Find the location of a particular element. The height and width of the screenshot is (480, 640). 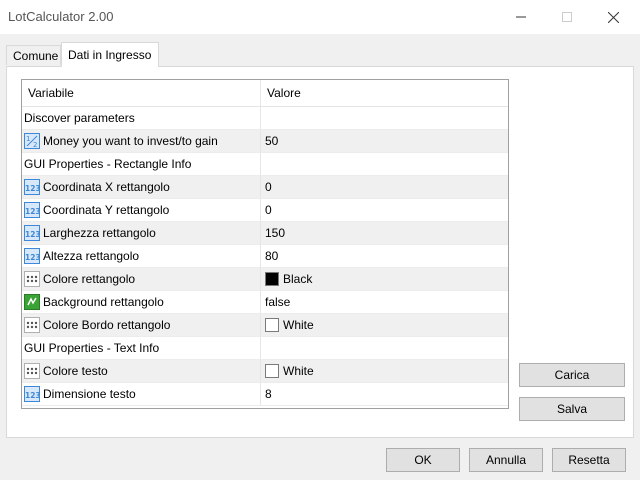

save-button: Salva is located at coordinates (572, 409).